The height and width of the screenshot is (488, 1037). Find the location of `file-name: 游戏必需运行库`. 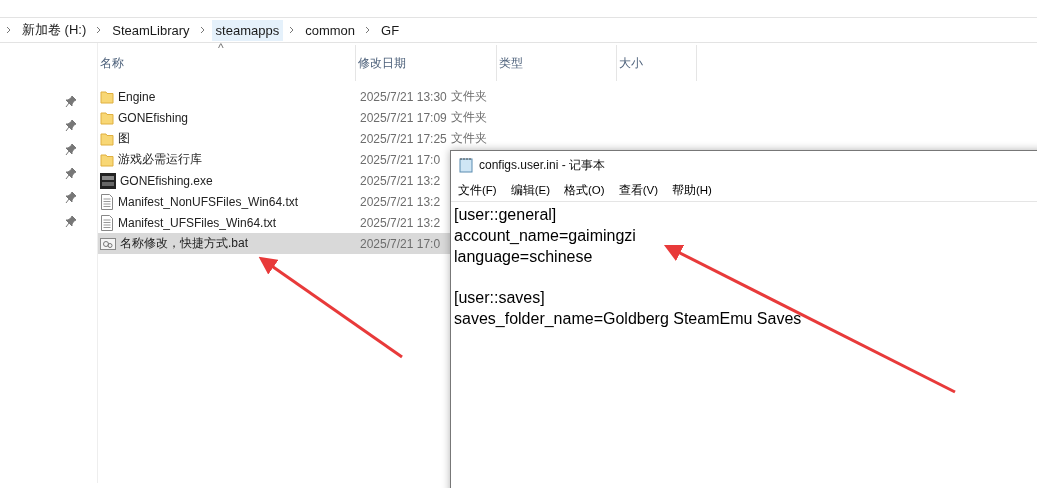

file-name: 游戏必需运行库 is located at coordinates (160, 159).